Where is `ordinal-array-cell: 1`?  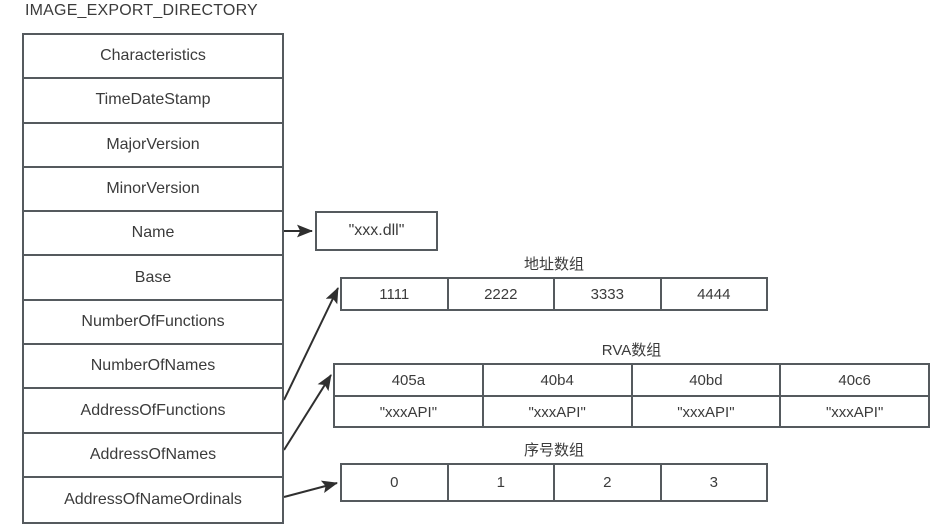 ordinal-array-cell: 1 is located at coordinates (502, 482).